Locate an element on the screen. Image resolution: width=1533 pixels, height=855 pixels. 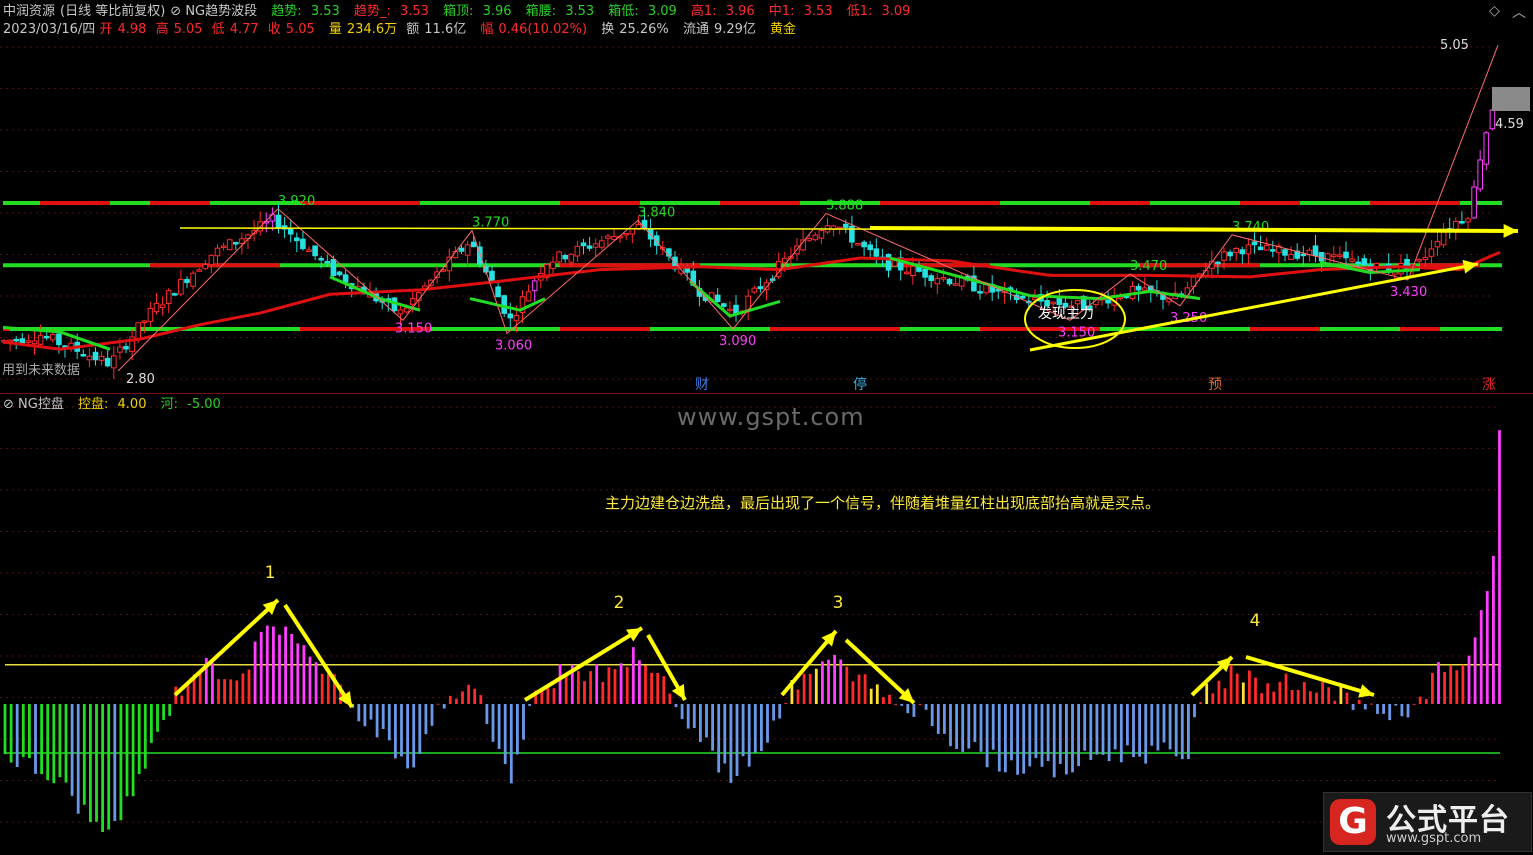
quote-close: 收 5.05 is located at coordinates (291, 29).